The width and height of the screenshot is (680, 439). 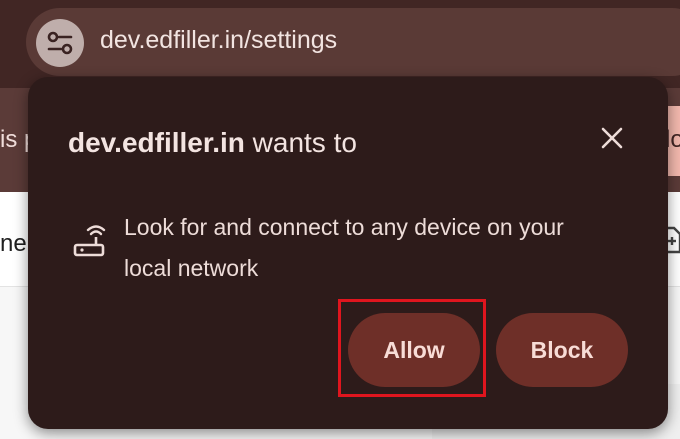 I want to click on allow-button: Allow, so click(x=414, y=350).